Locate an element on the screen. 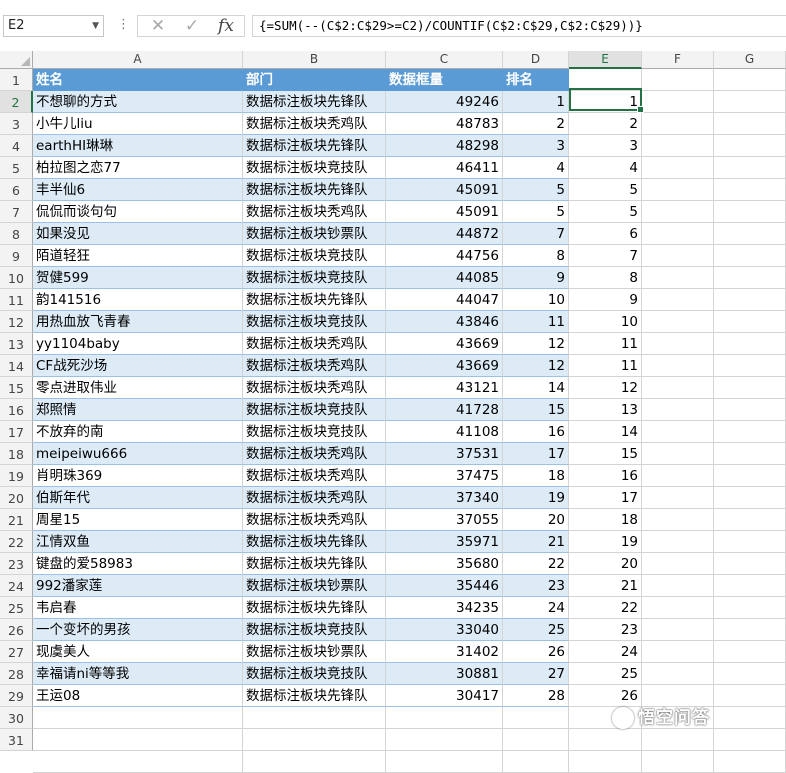  cell-dense-rank: 2 is located at coordinates (605, 124).